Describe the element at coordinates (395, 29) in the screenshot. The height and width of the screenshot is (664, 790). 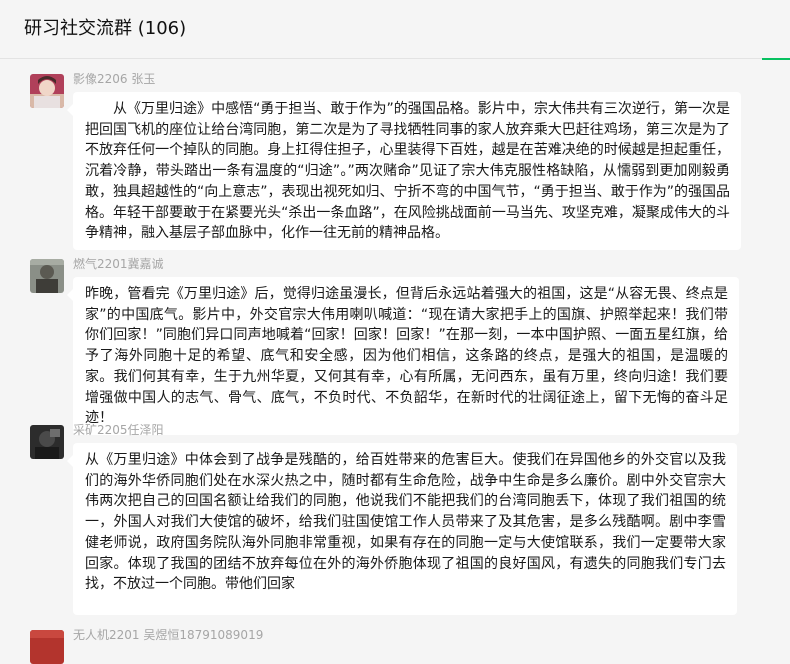
I see `chat-header: 研习社交流群 (106)` at that location.